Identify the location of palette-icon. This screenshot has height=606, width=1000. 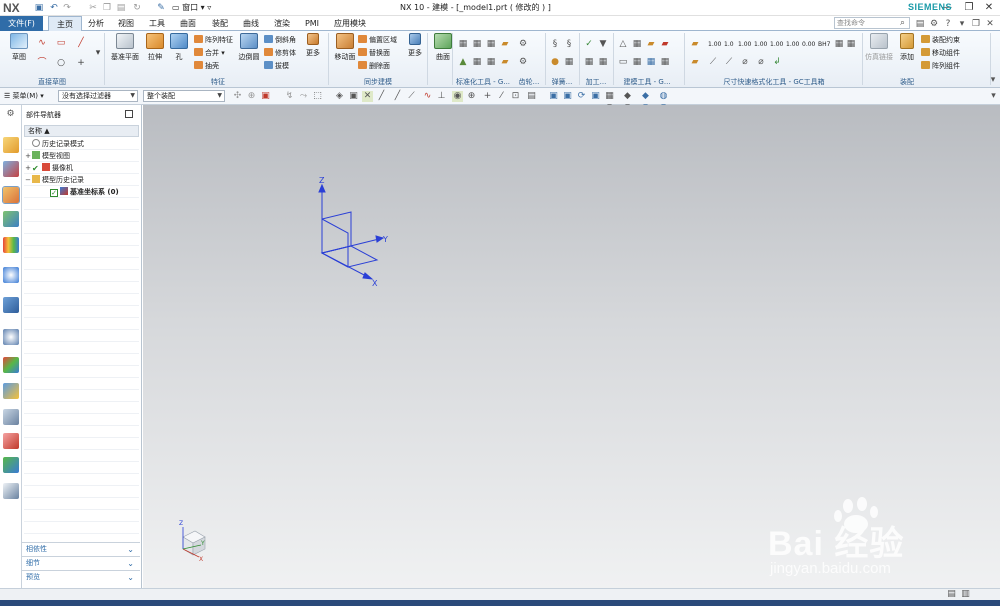
(11, 441).